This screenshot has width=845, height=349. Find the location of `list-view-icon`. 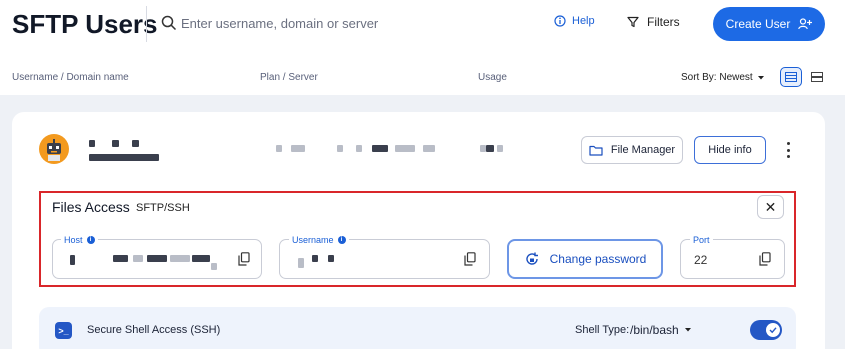

list-view-icon is located at coordinates (791, 77).